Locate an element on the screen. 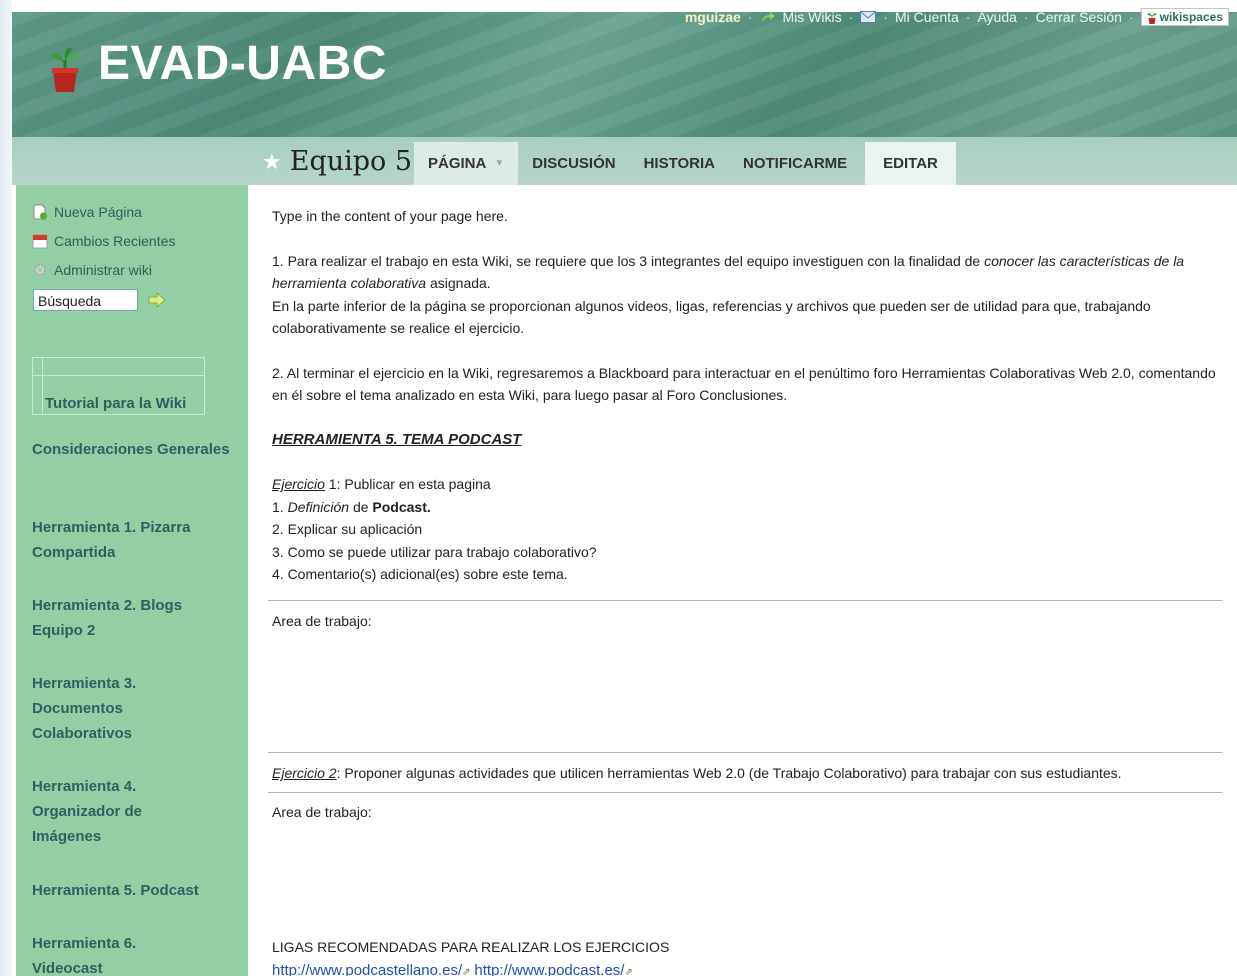 The height and width of the screenshot is (976, 1237). tab-history: HISTORIA is located at coordinates (679, 163).